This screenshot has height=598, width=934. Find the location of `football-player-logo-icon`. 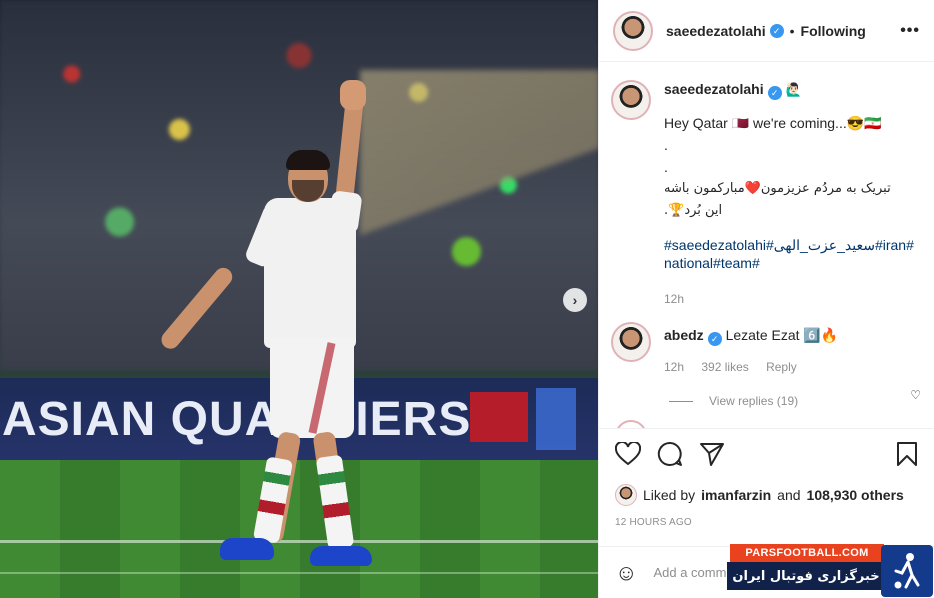

football-player-logo-icon is located at coordinates (907, 571).